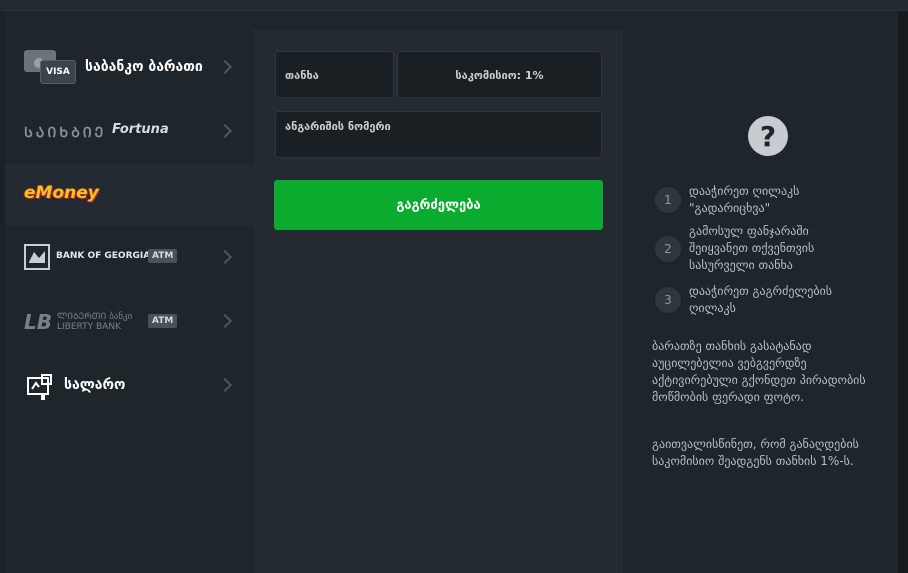 The image size is (908, 573). Describe the element at coordinates (61, 193) in the screenshot. I see `emoney-logo: eMoney` at that location.